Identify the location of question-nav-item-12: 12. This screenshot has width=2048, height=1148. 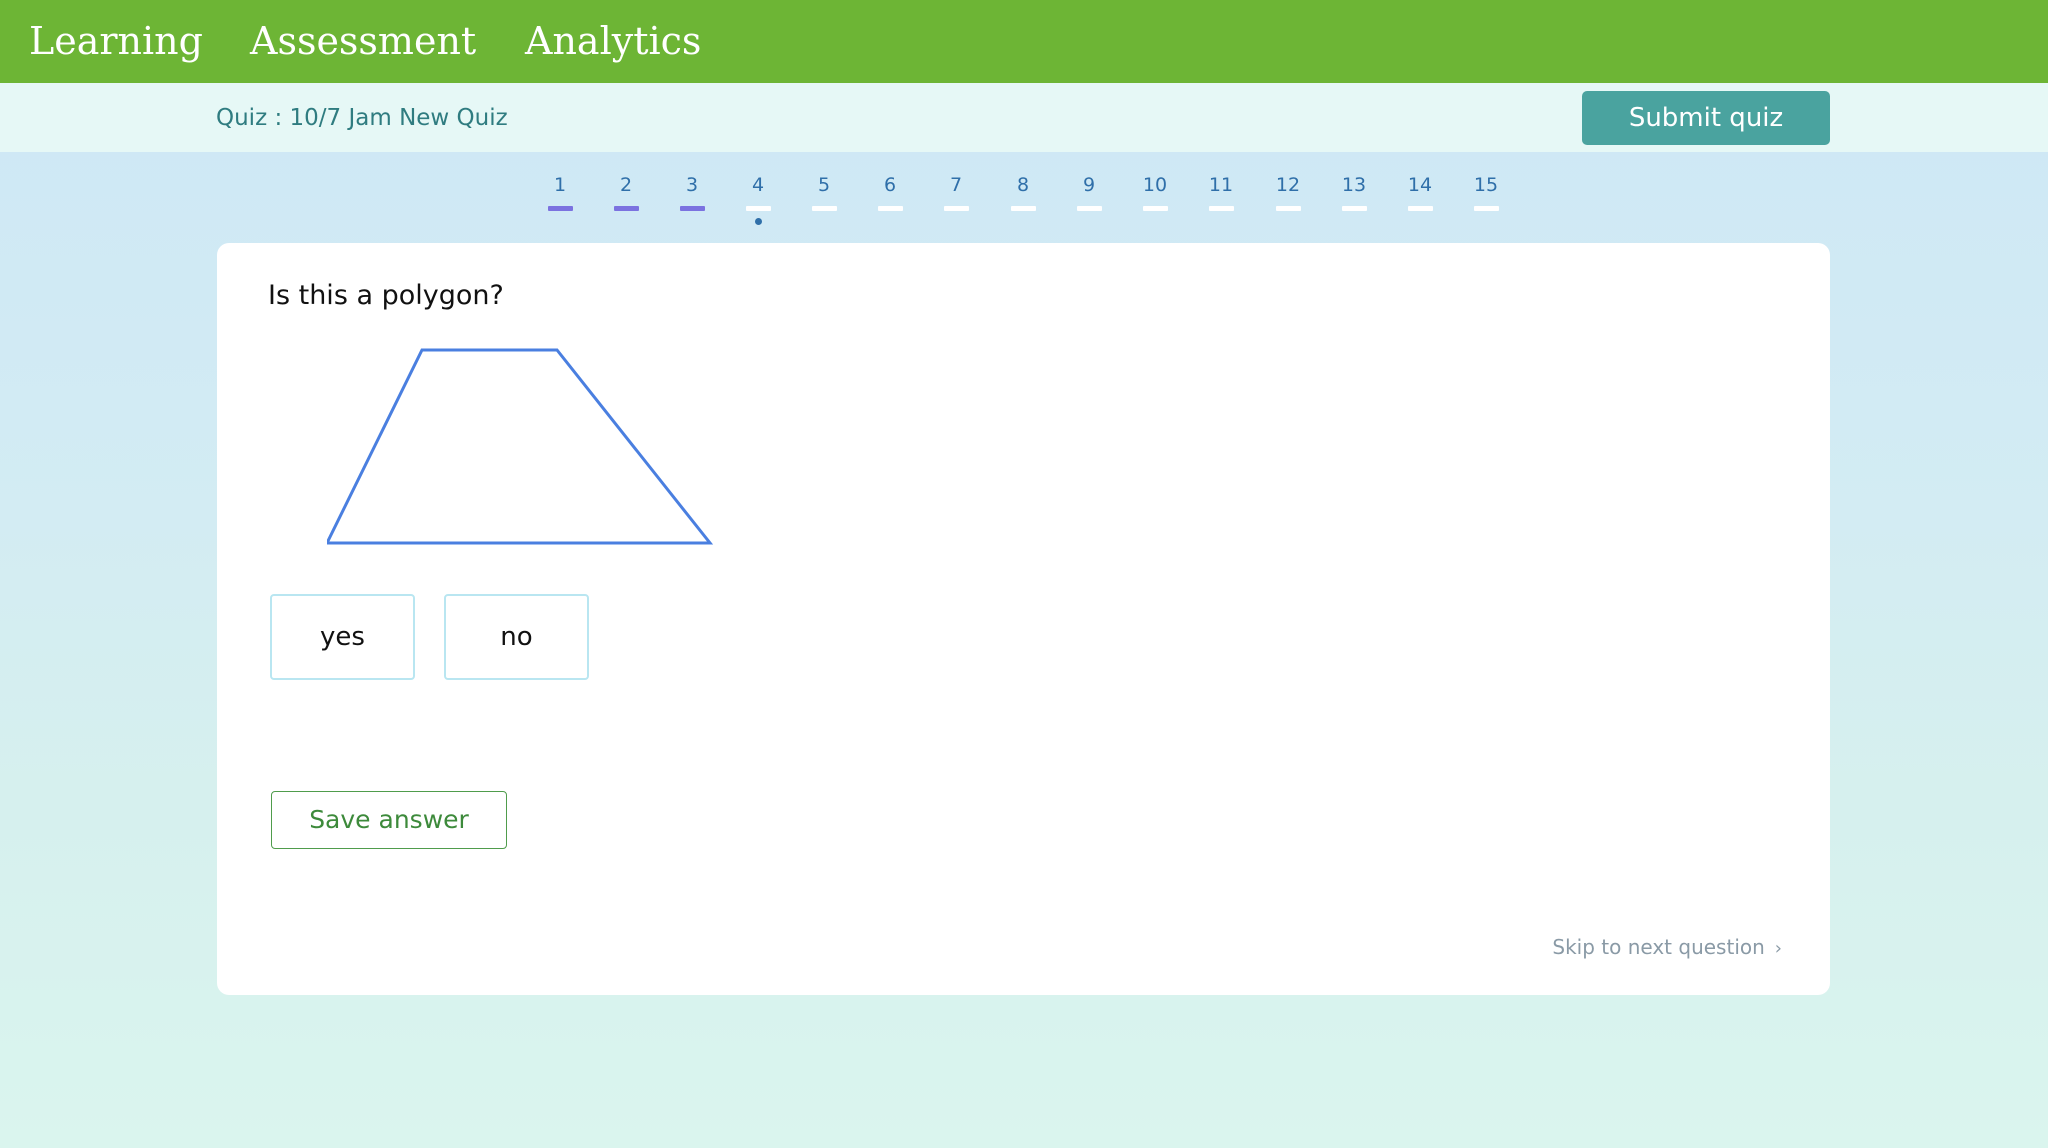
(1288, 204).